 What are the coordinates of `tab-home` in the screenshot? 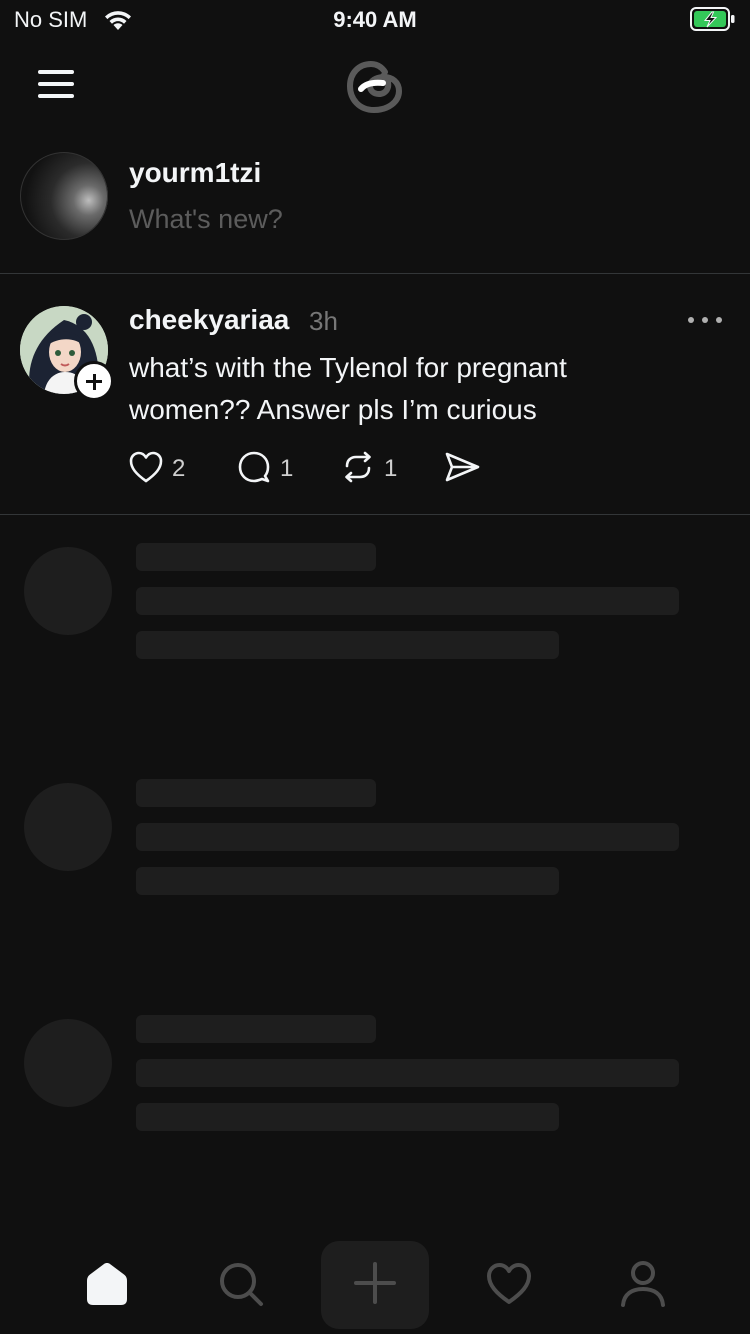 It's located at (107, 1286).